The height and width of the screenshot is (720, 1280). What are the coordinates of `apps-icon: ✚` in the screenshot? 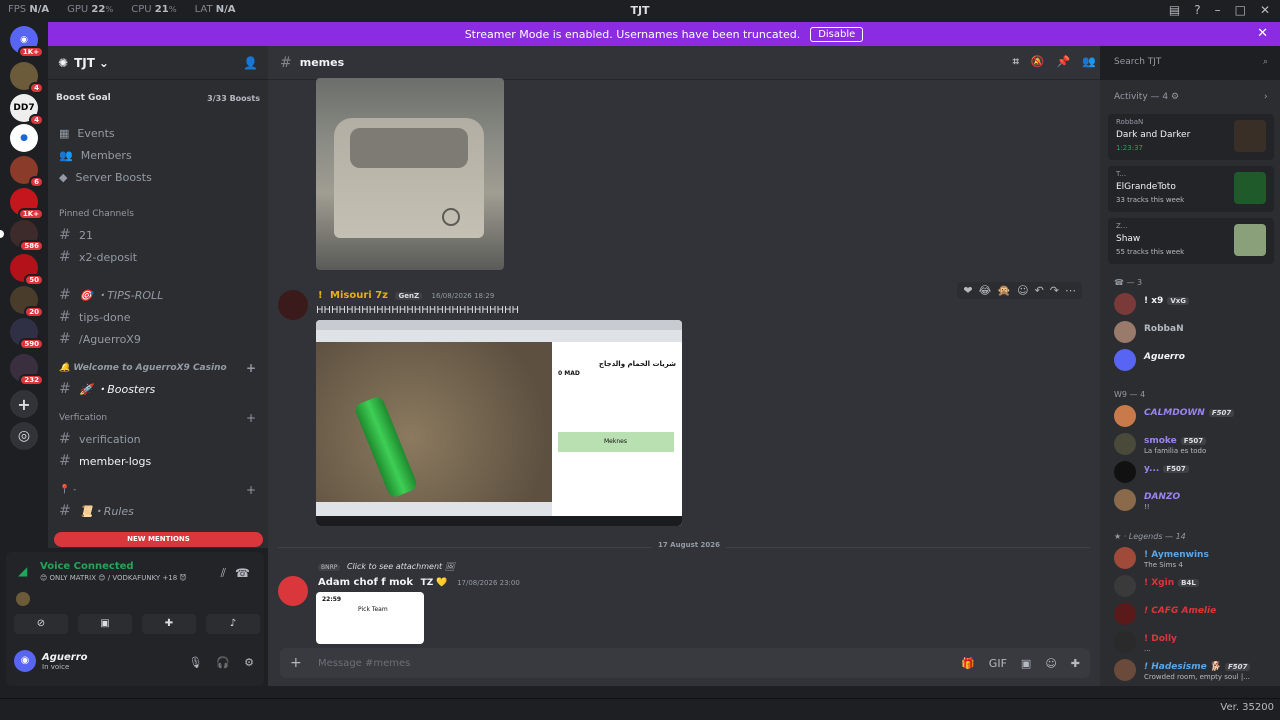 It's located at (1075, 663).